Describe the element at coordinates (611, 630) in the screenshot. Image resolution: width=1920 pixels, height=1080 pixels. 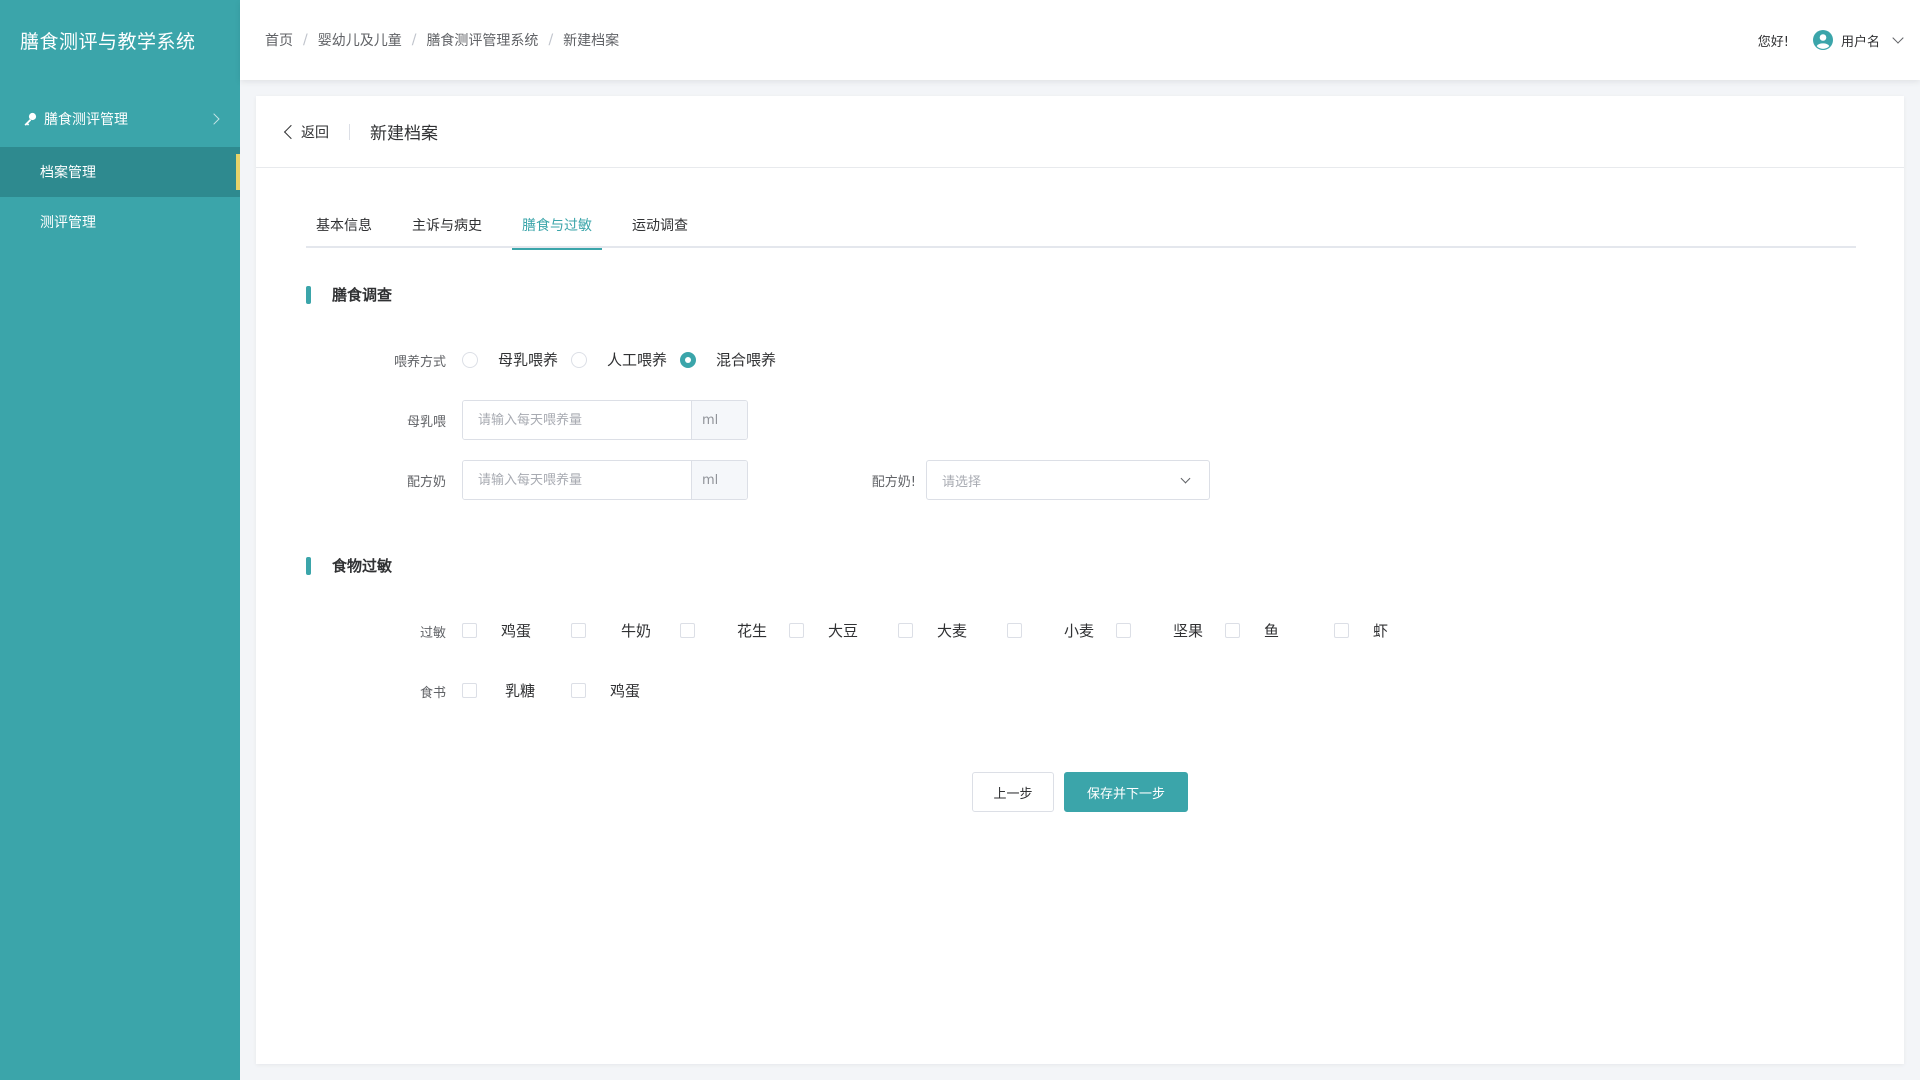
I see `allergy-checkbox-1: 牛奶` at that location.